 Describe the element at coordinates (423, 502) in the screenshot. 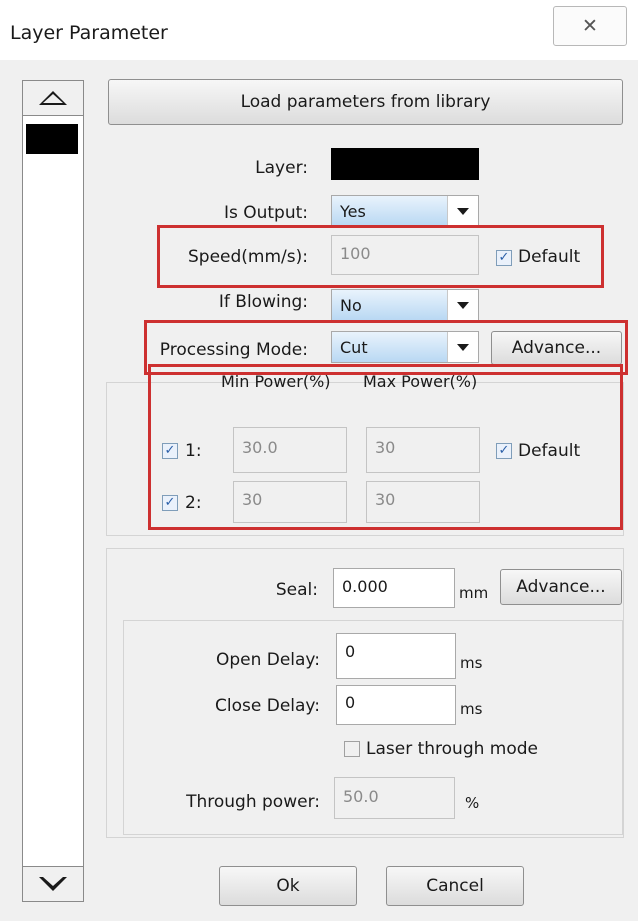

I see `max-power-2-input: 30` at that location.